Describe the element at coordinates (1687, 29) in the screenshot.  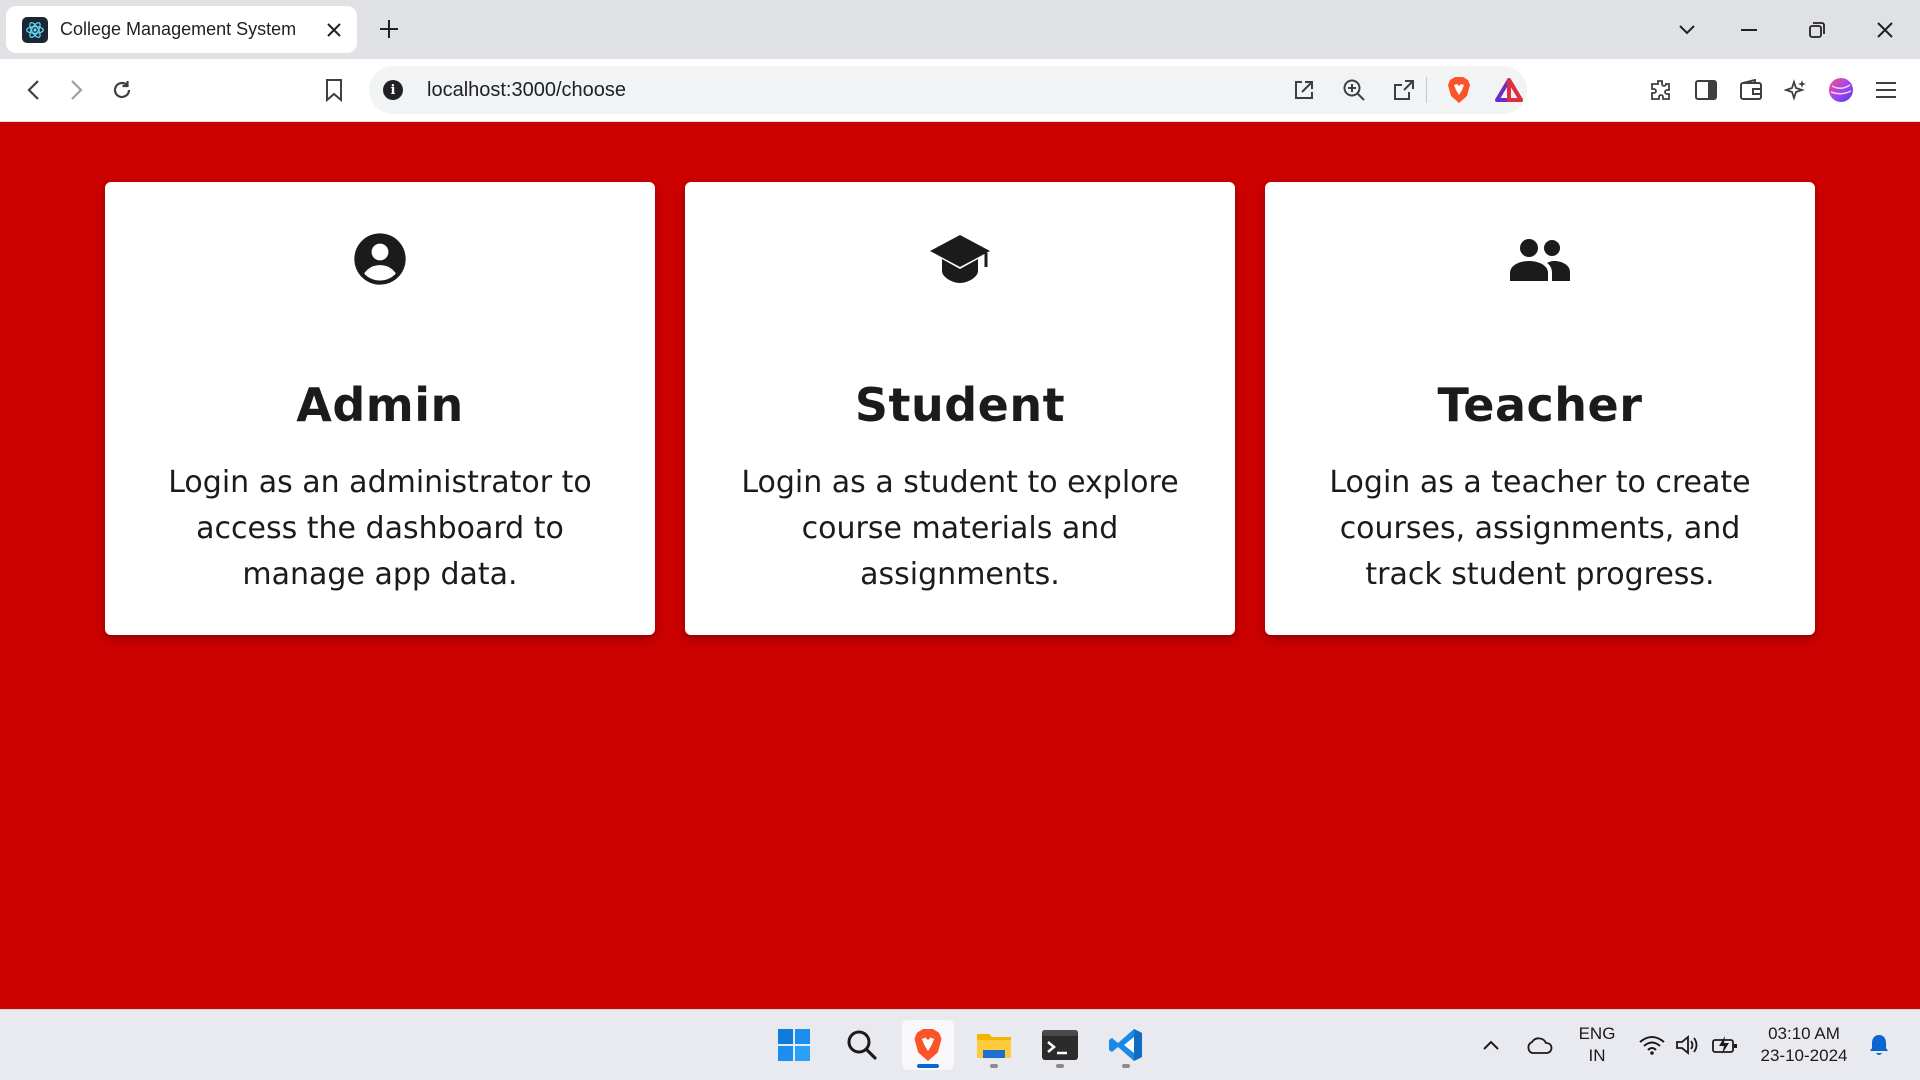
I see `tab-search-chevron-icon` at that location.